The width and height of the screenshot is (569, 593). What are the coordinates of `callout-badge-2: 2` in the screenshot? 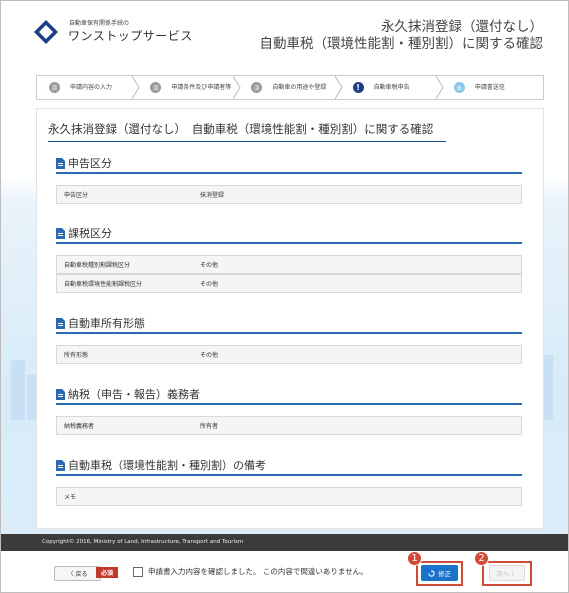 It's located at (481, 558).